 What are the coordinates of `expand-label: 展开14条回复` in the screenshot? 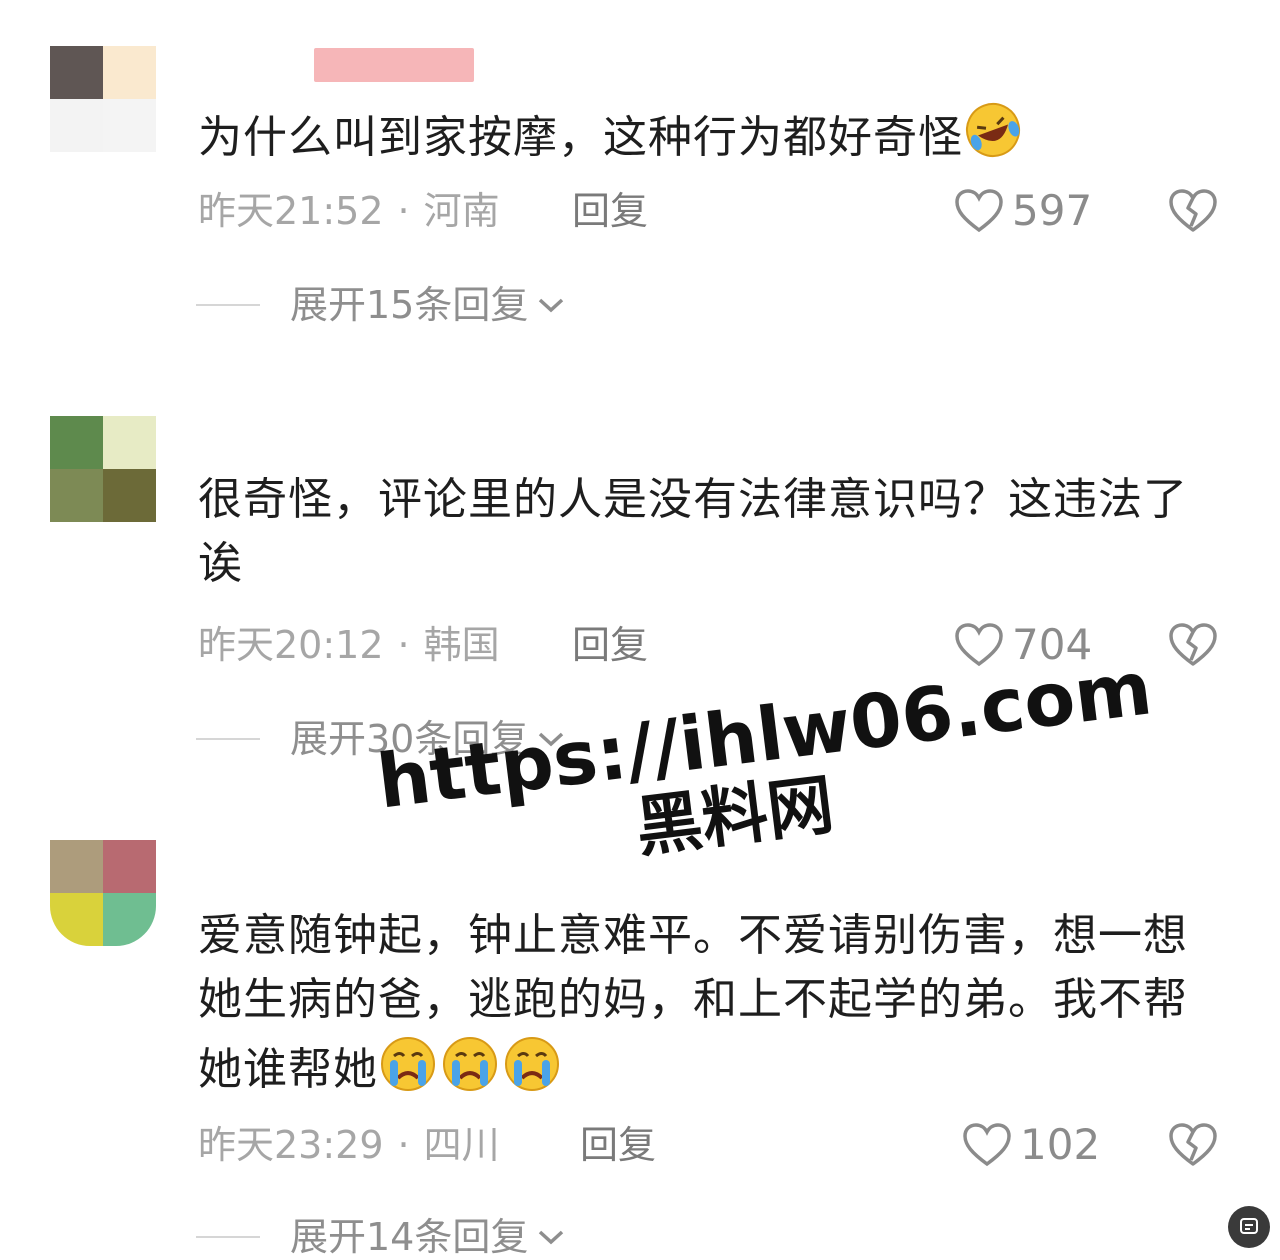 It's located at (409, 1237).